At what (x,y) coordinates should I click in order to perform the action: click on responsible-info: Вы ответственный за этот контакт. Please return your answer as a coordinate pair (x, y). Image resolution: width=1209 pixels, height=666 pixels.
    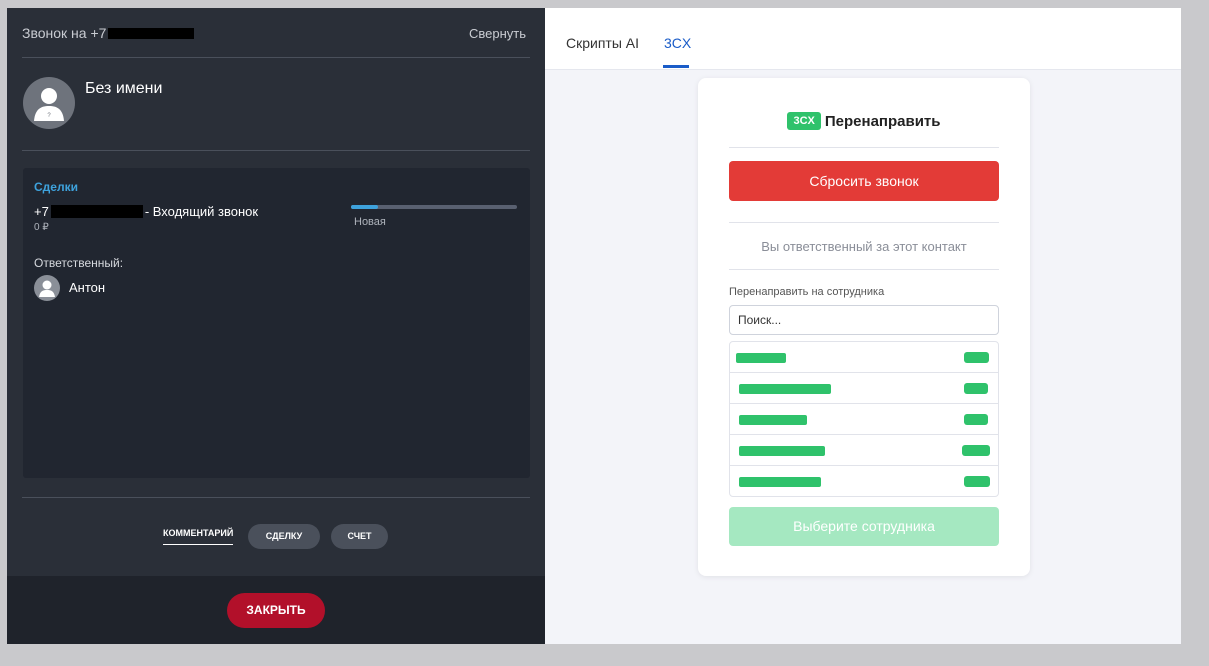
    Looking at the image, I should click on (864, 246).